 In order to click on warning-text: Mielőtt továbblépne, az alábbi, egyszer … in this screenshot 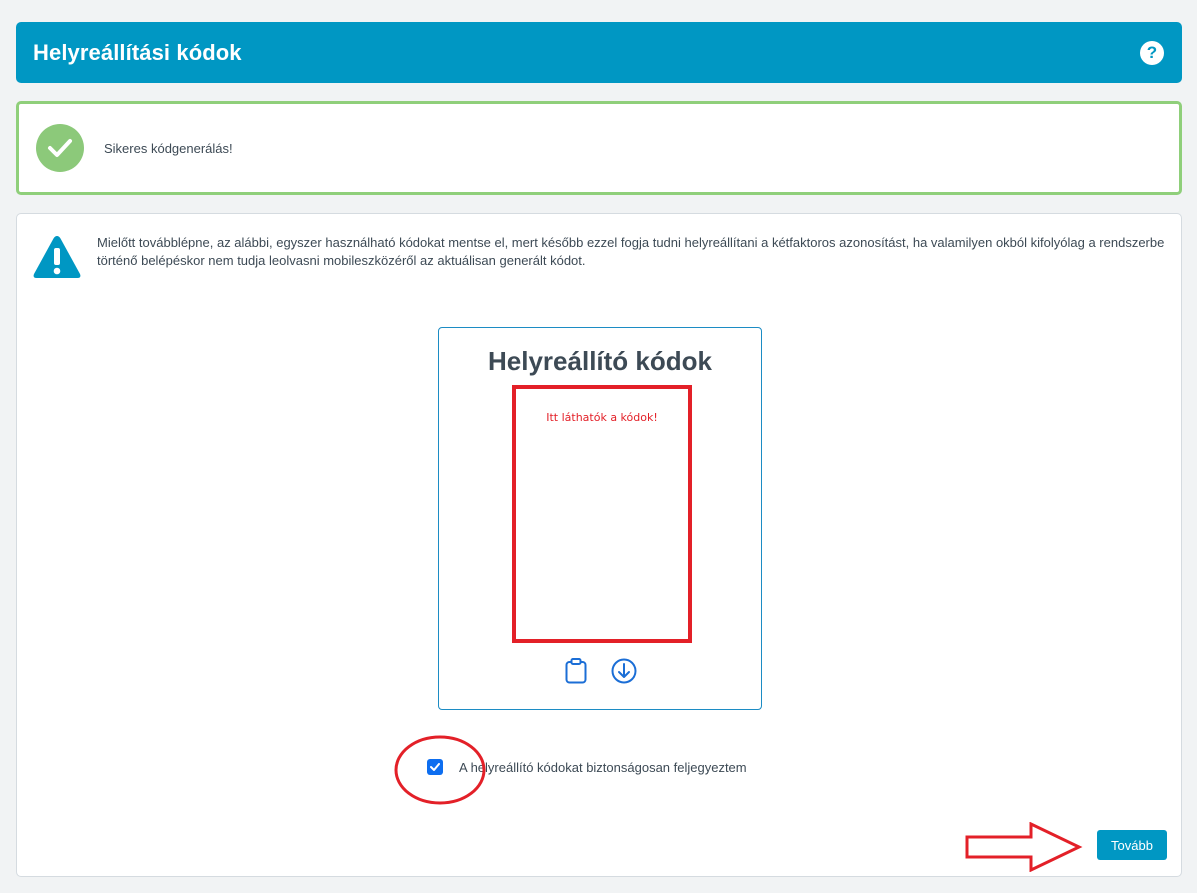, I will do `click(631, 251)`.